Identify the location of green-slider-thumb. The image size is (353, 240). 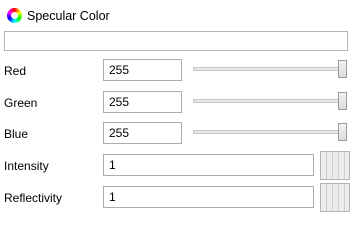
(342, 101).